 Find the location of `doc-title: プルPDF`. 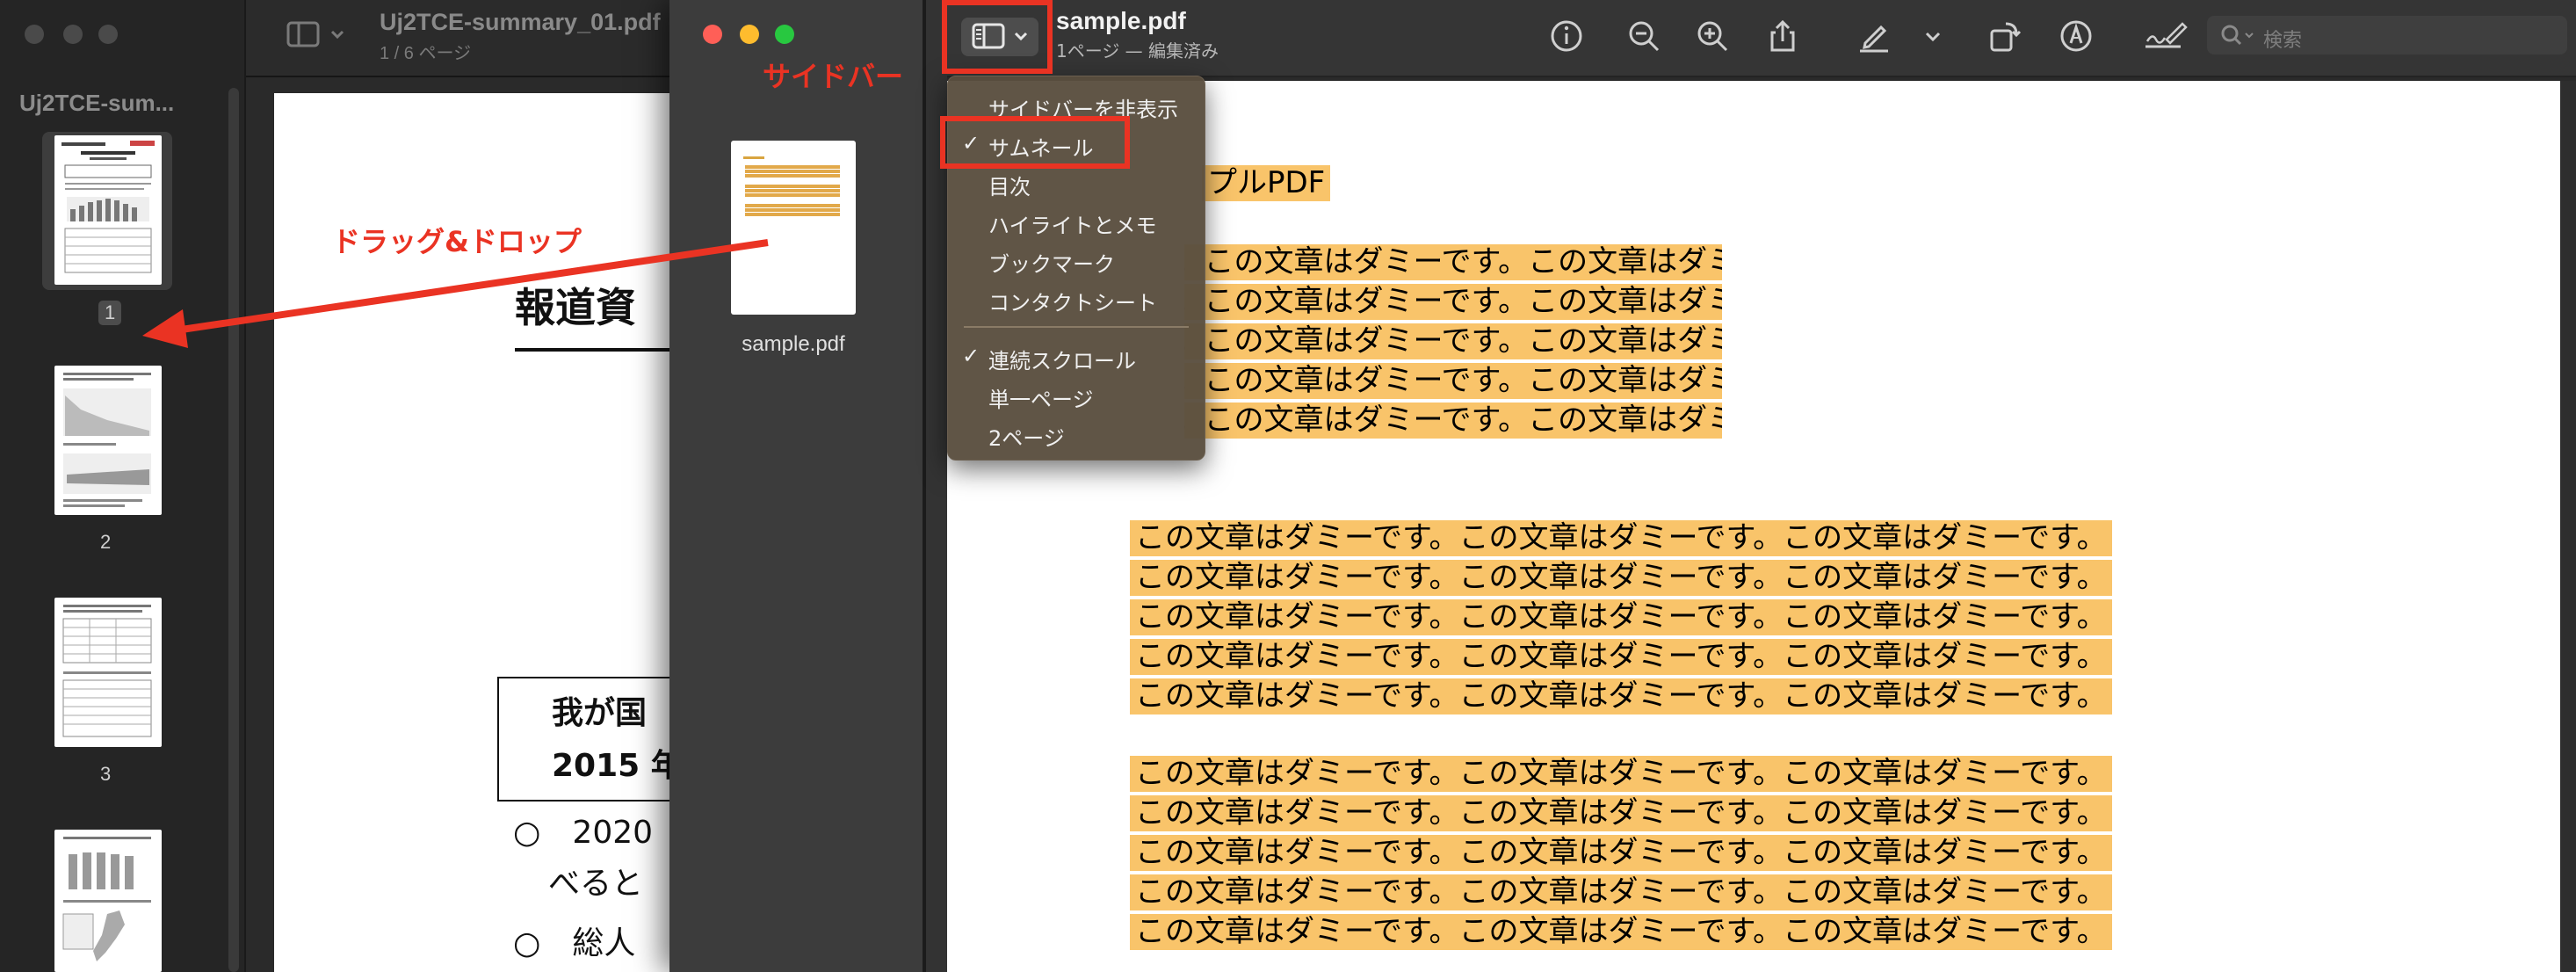

doc-title: プルPDF is located at coordinates (1266, 183).